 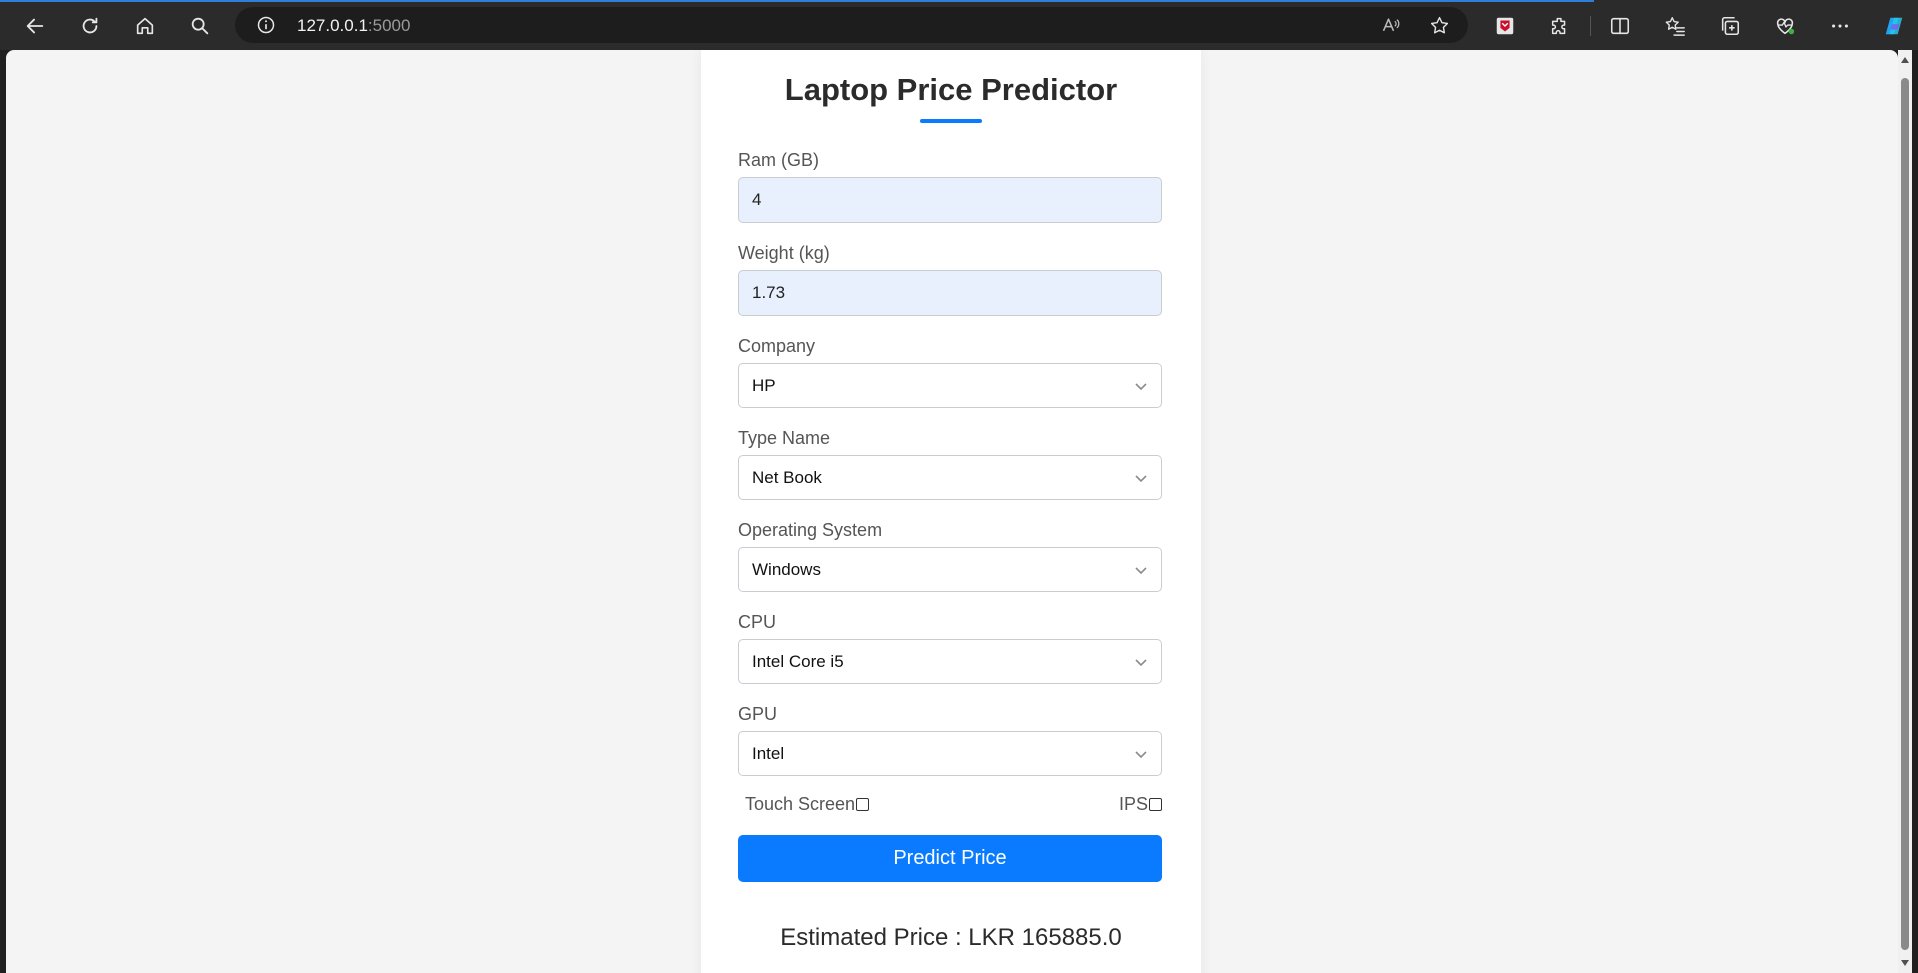 I want to click on mcafee-extension-icon, so click(x=1505, y=26).